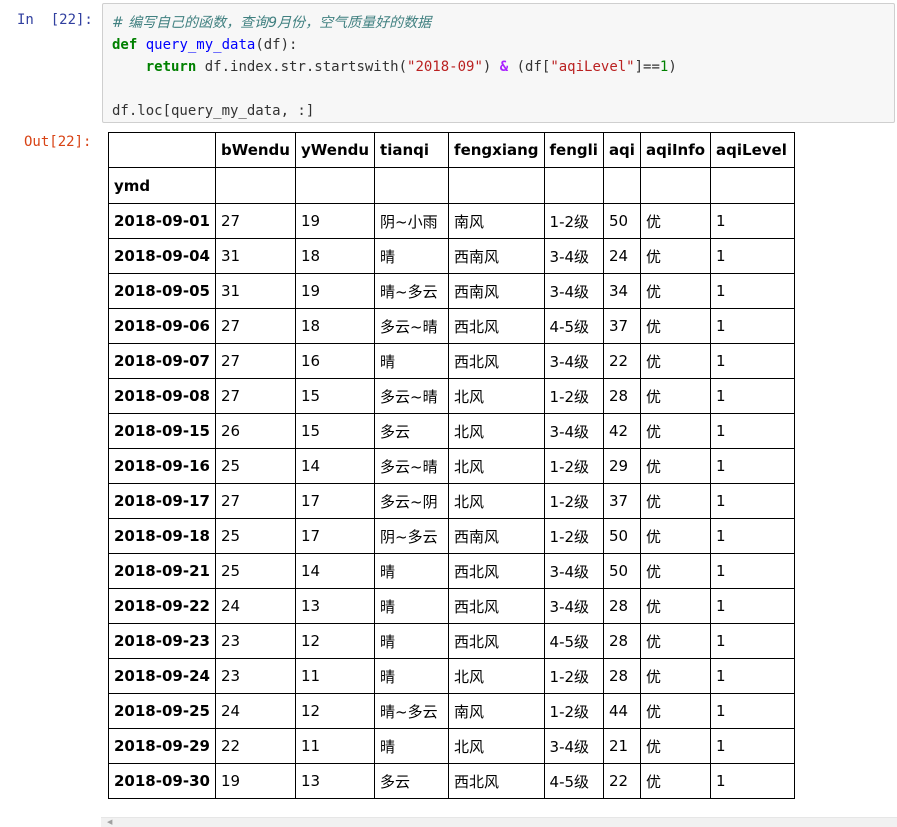 The width and height of the screenshot is (897, 827). I want to click on table-row: 2018-09-21 25 14 晴西北风 3-4级 50 优 1, so click(452, 571).